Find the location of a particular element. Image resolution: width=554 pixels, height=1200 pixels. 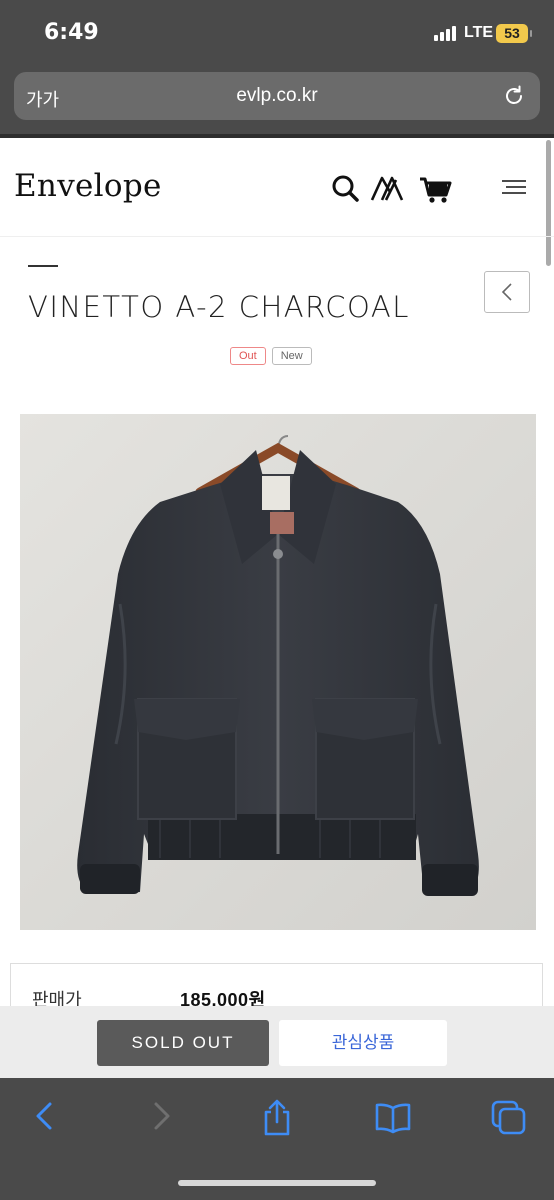

back-button is located at coordinates (507, 292).